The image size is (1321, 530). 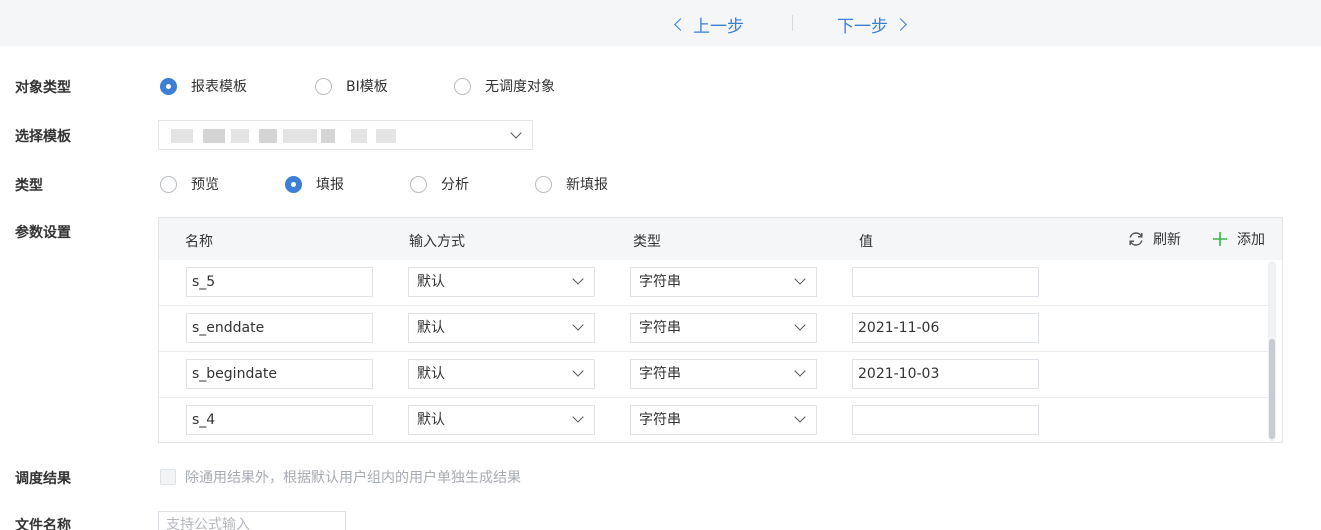 What do you see at coordinates (43, 524) in the screenshot?
I see `file-name-label: 文件名称` at bounding box center [43, 524].